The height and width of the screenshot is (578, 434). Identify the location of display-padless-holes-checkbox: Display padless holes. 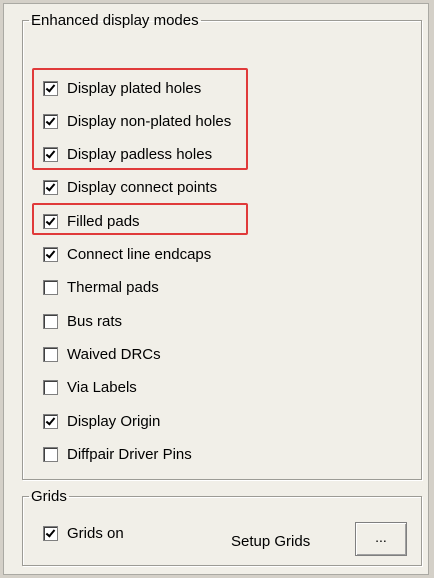
(127, 154).